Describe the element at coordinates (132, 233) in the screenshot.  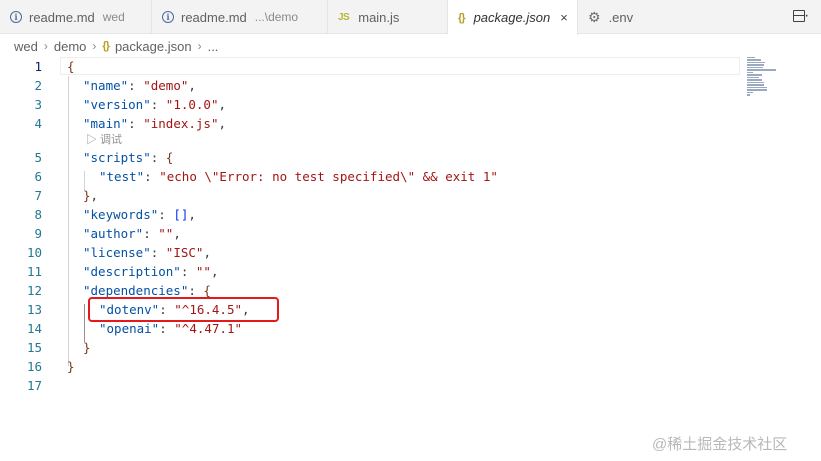
I see `code-line: "author": "",` at that location.